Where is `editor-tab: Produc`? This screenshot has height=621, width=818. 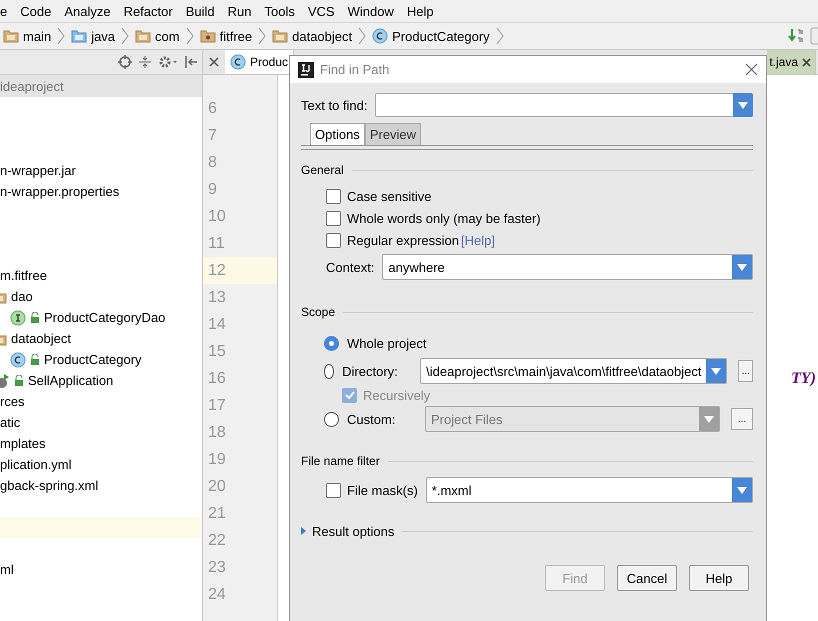
editor-tab: Produc is located at coordinates (259, 62).